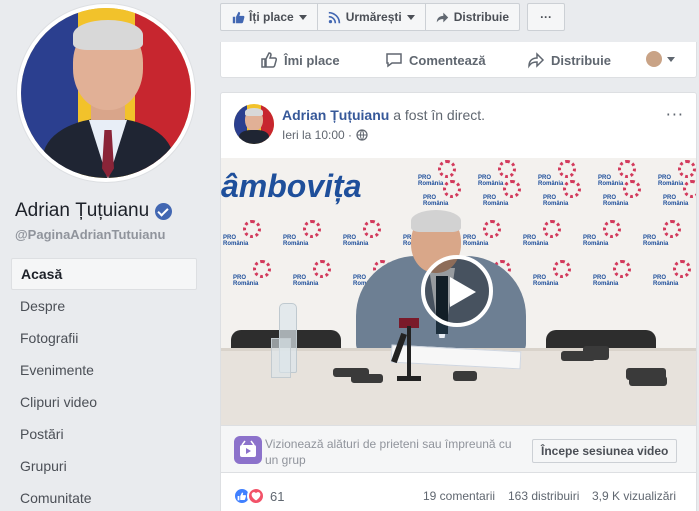 Image resolution: width=699 pixels, height=511 pixels. I want to click on page-action-bar: Îți place Urmărești Distribuie ···, so click(393, 17).